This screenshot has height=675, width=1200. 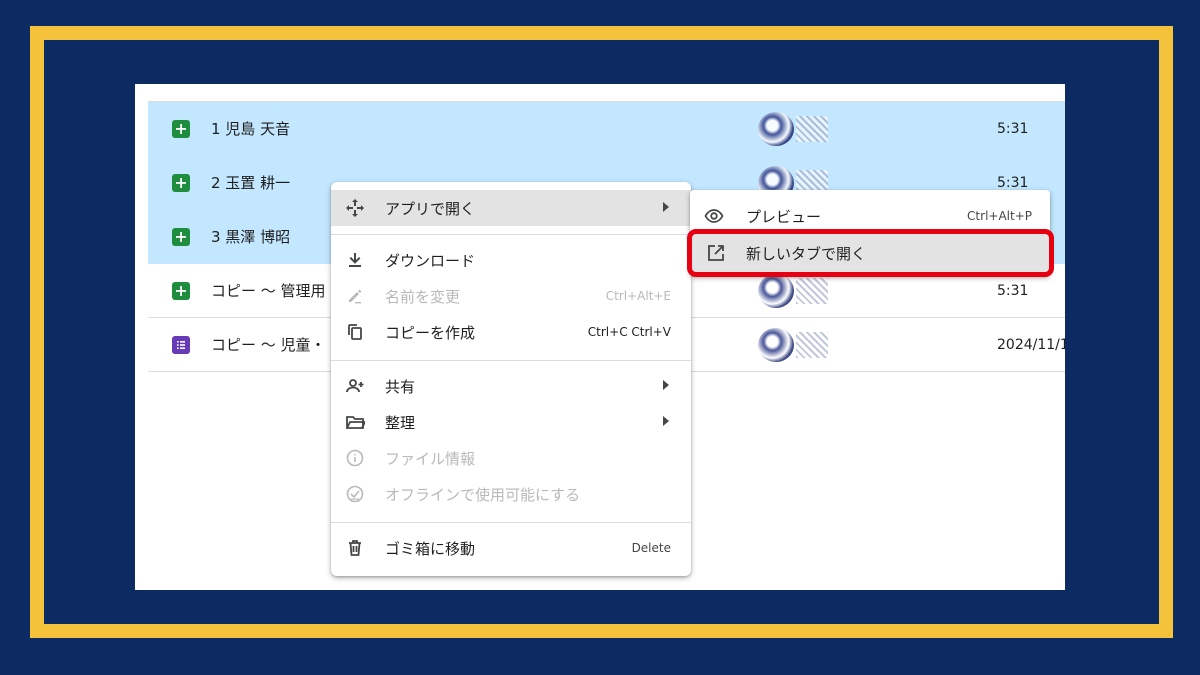 I want to click on menu-label: ゴミ箱に移動, so click(x=430, y=548).